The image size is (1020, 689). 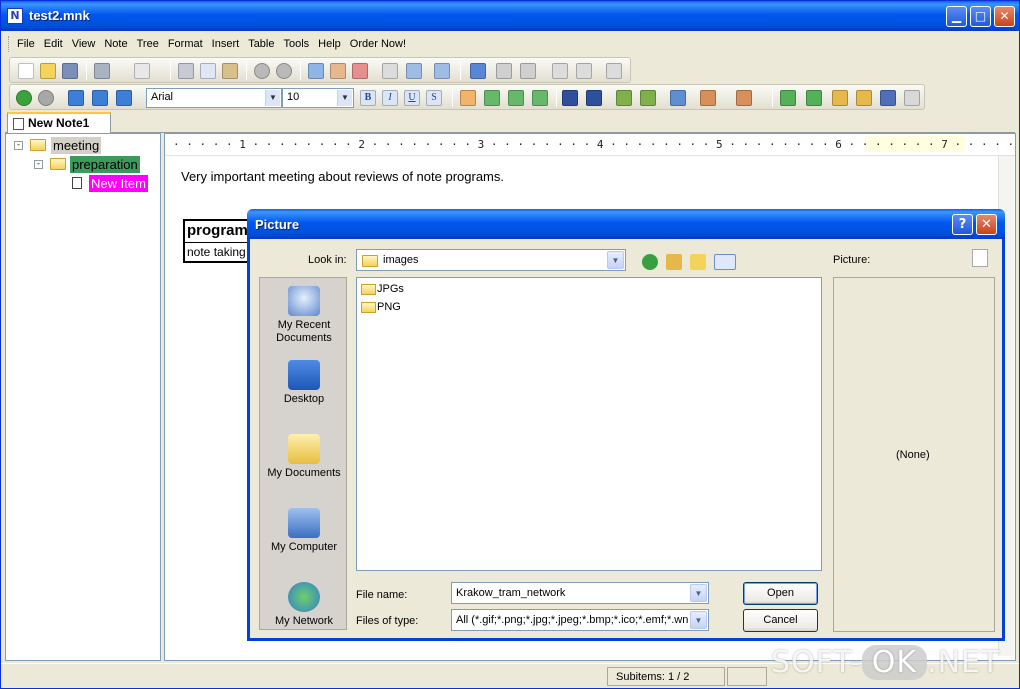 What do you see at coordinates (678, 98) in the screenshot?
I see `text-color-icon` at bounding box center [678, 98].